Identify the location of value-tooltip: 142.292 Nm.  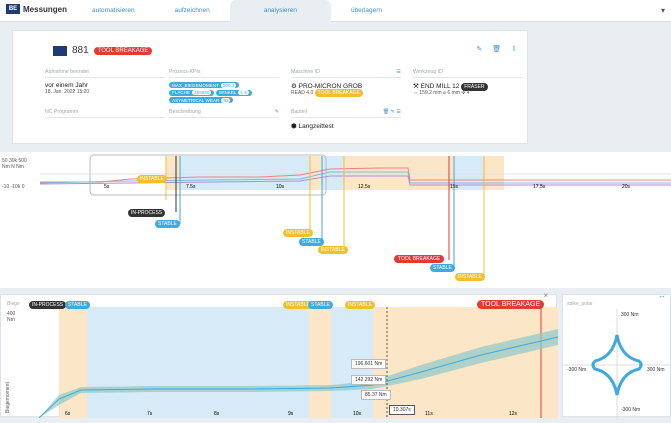
(369, 380).